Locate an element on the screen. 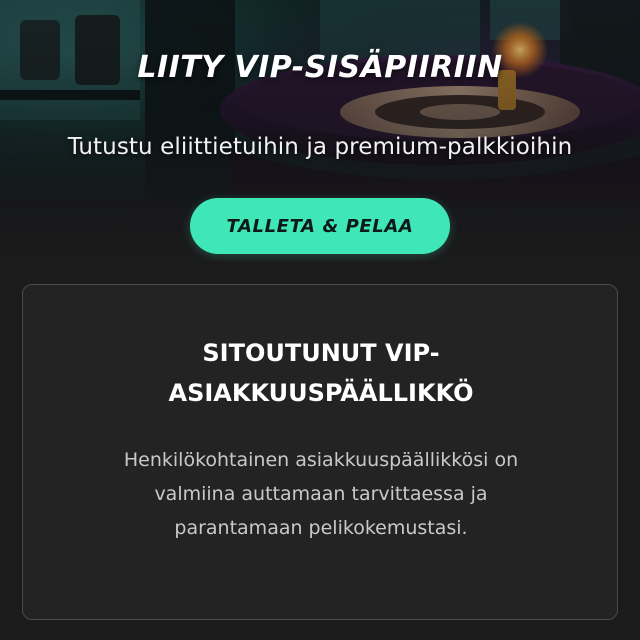 This screenshot has width=640, height=640. card-title-line-2: ASIAKKUUSPÄÄLLIKKÖ is located at coordinates (321, 393).